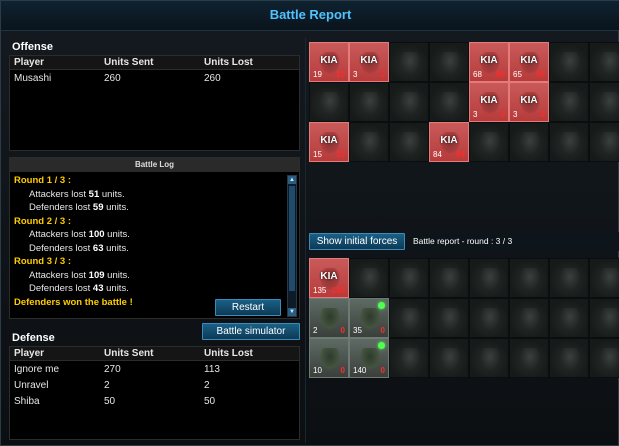 Image resolution: width=619 pixels, height=446 pixels. What do you see at coordinates (31, 385) in the screenshot?
I see `player-name: Unravel` at bounding box center [31, 385].